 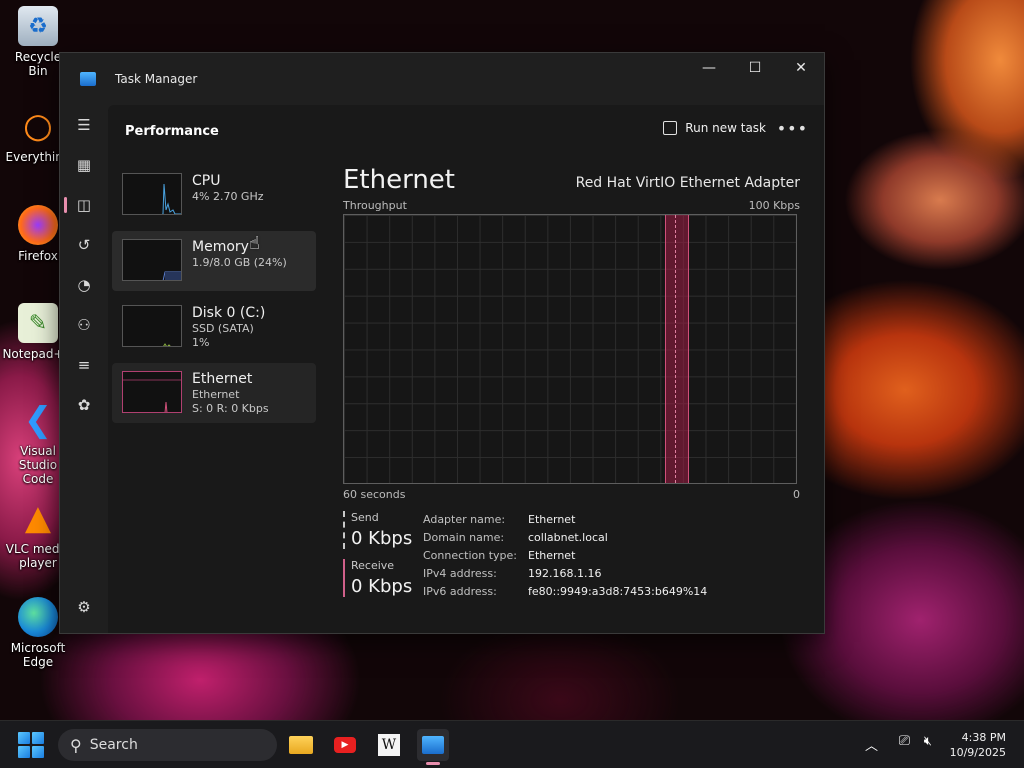 I want to click on perf-item-ethernet: Ethernet Ethernet S: 0 R: 0 Kbps, so click(x=214, y=393).